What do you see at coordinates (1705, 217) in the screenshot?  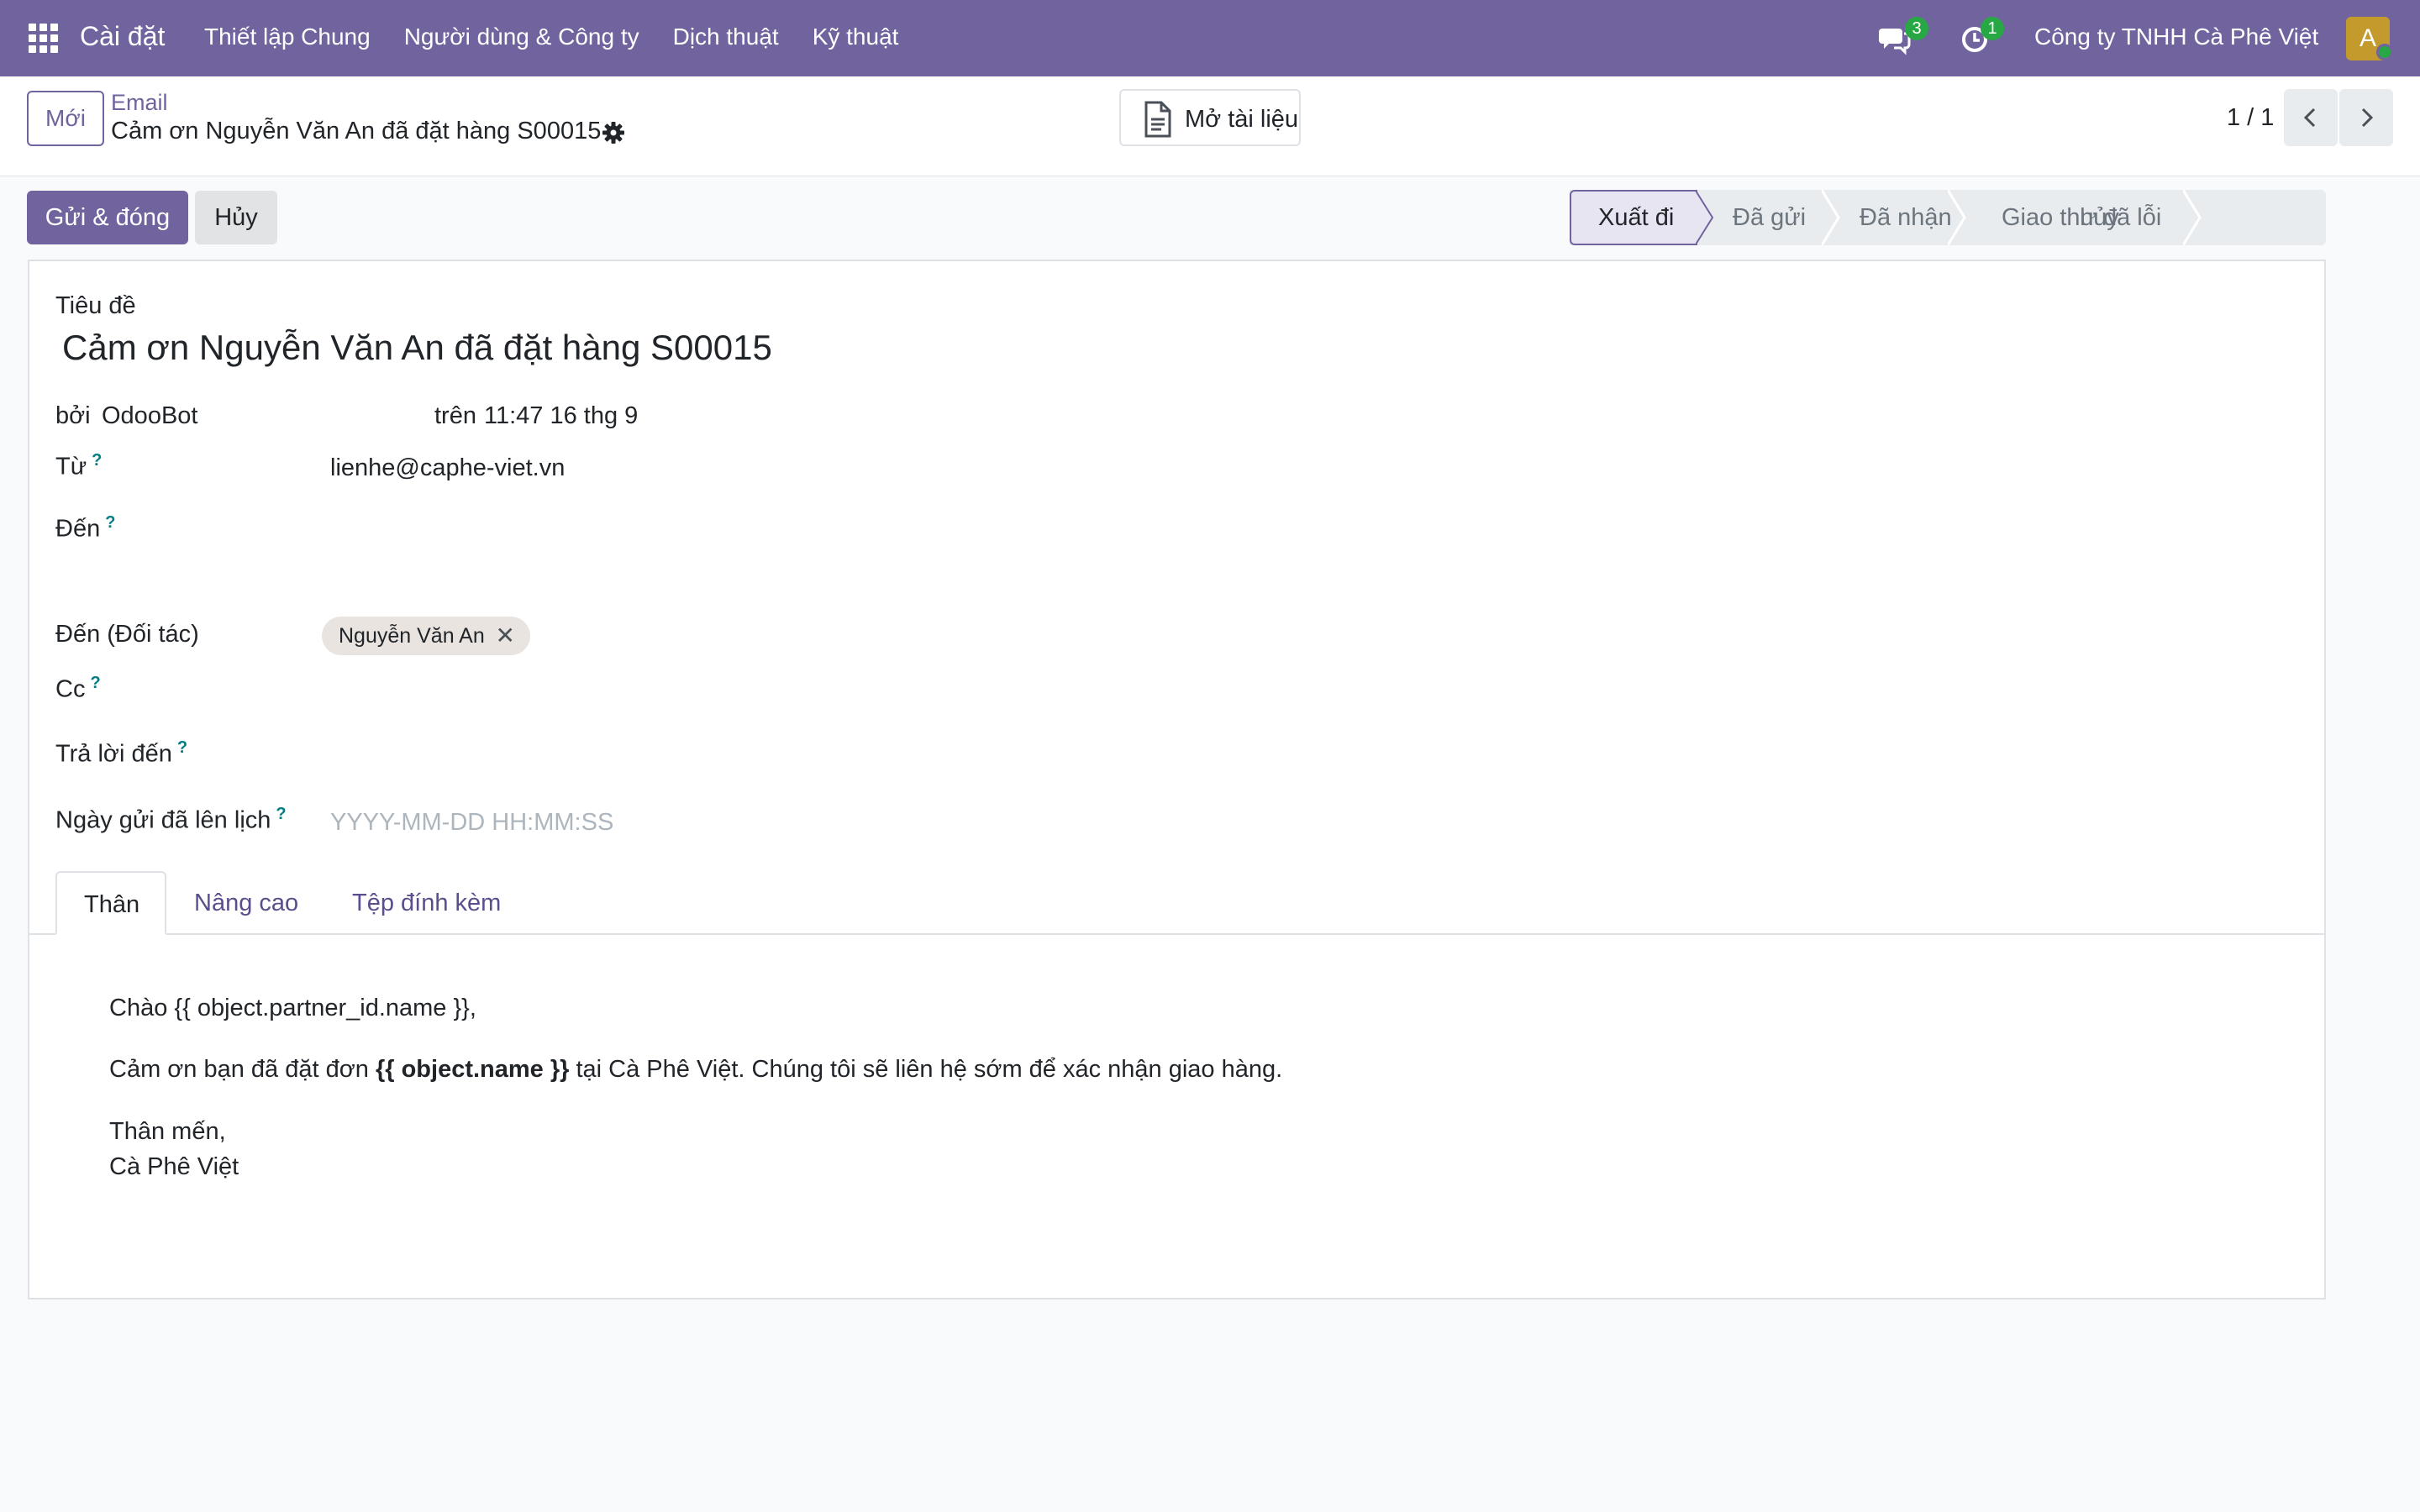 I see `stage-outgoing-arrow` at bounding box center [1705, 217].